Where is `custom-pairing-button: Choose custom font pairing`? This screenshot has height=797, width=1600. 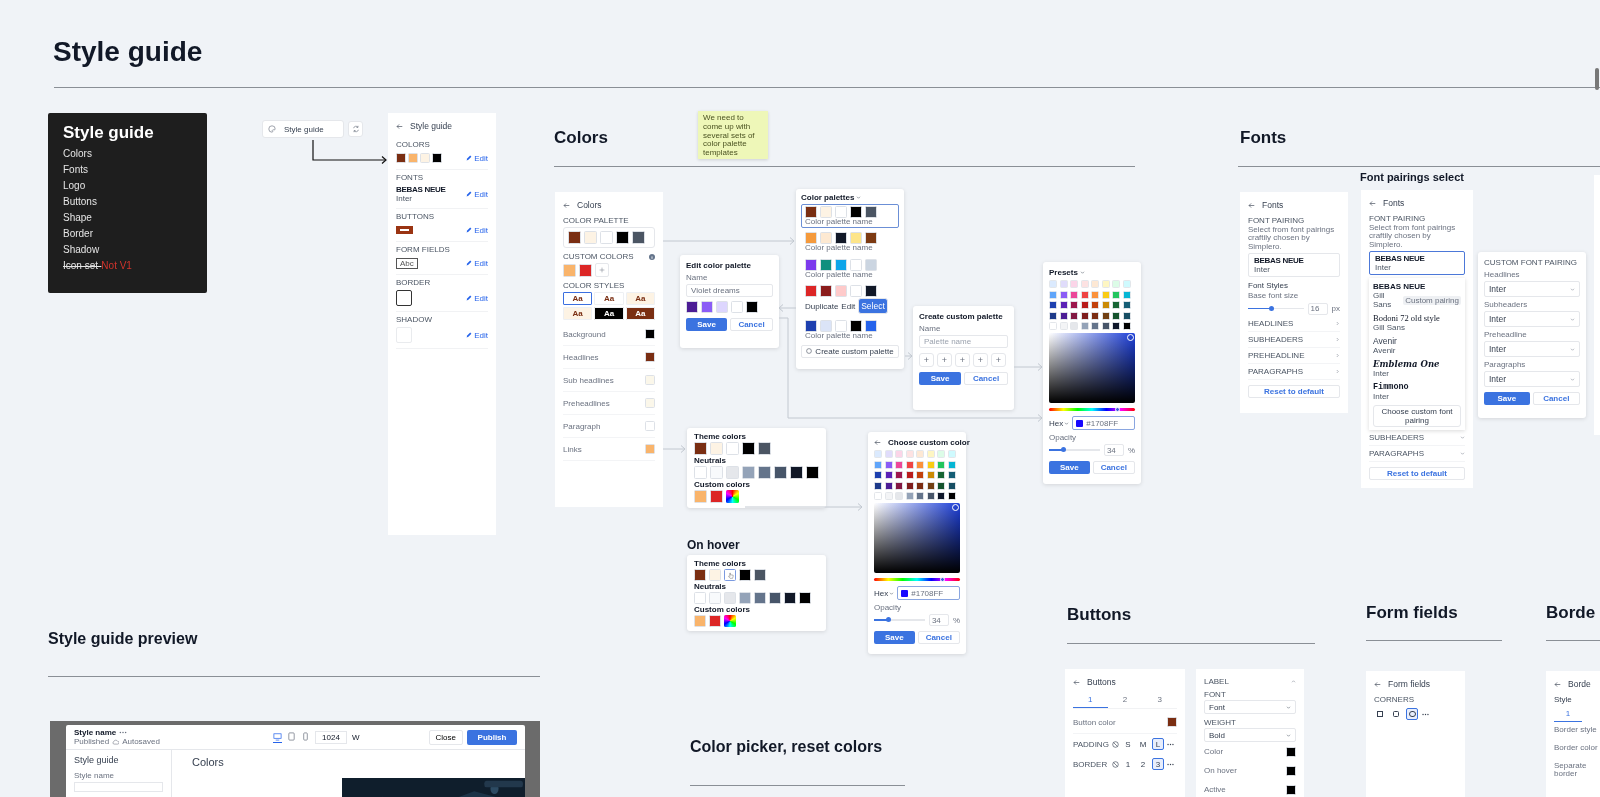
custom-pairing-button: Choose custom font pairing is located at coordinates (1417, 416).